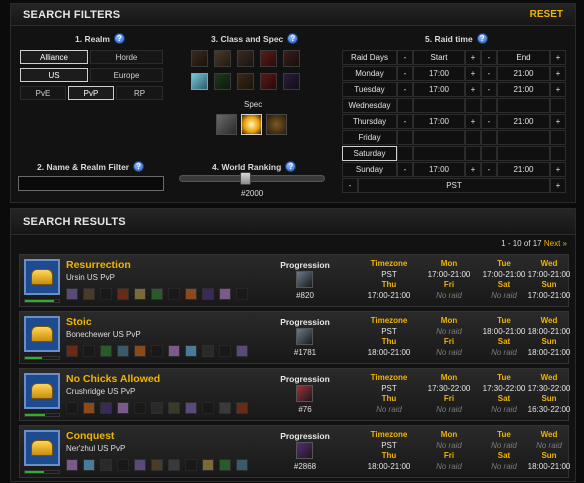 Image resolution: width=584 pixels, height=483 pixels. Describe the element at coordinates (473, 57) in the screenshot. I see `start-plus-button: +` at that location.